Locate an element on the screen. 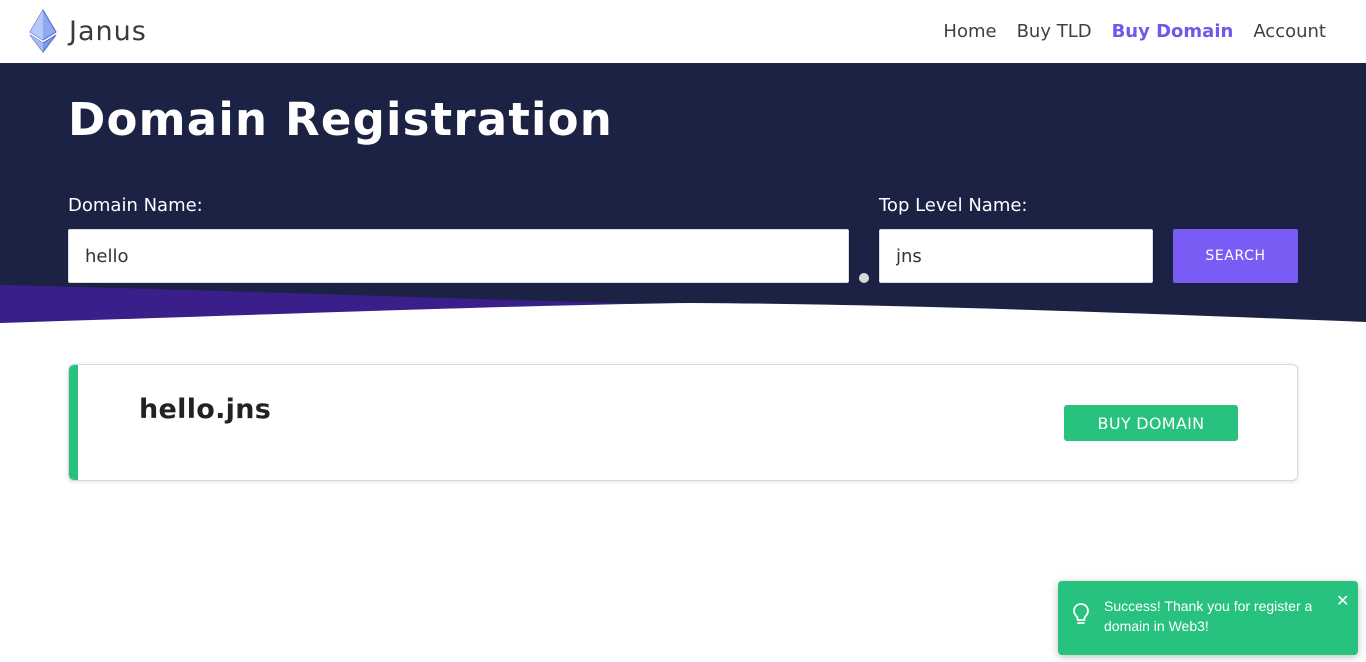 The width and height of the screenshot is (1366, 662). domain-name-label: Domain Name: is located at coordinates (135, 205).